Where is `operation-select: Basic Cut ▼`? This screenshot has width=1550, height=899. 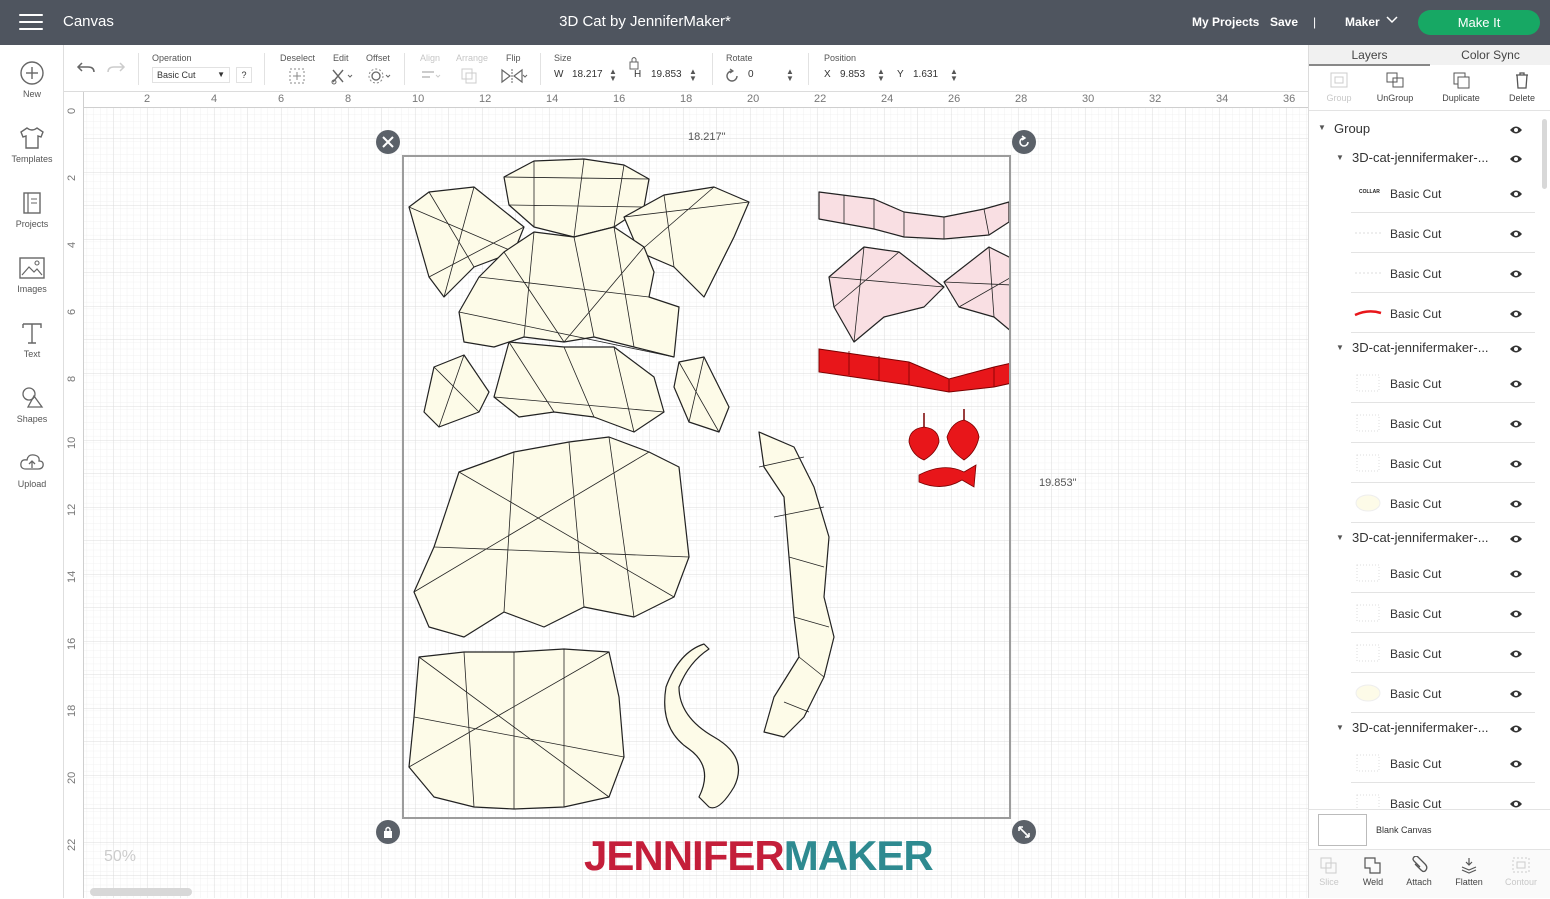 operation-select: Basic Cut ▼ is located at coordinates (191, 75).